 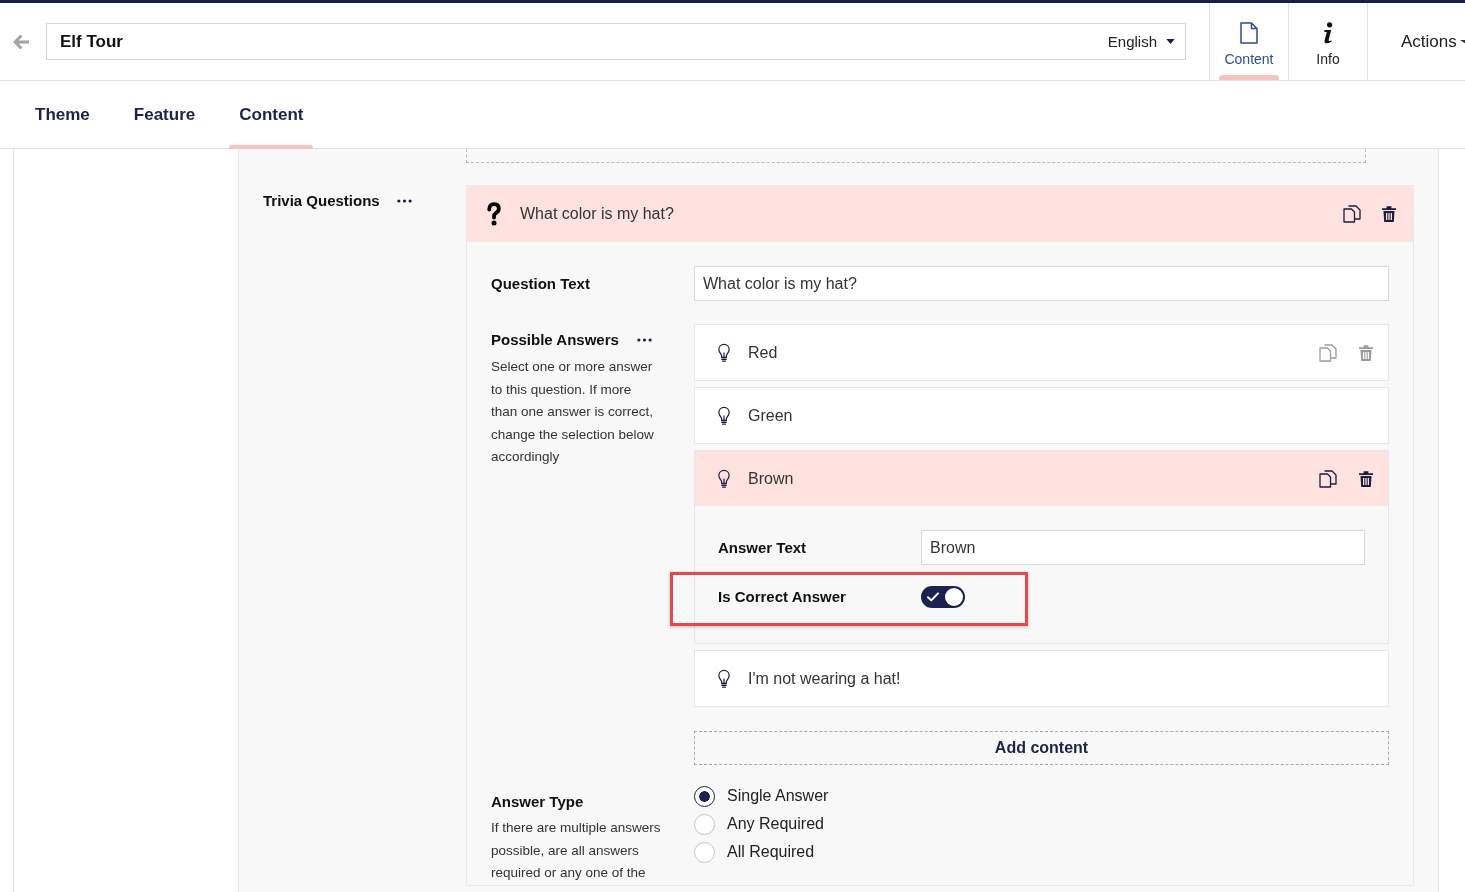 I want to click on answer-text: Brown, so click(x=771, y=478).